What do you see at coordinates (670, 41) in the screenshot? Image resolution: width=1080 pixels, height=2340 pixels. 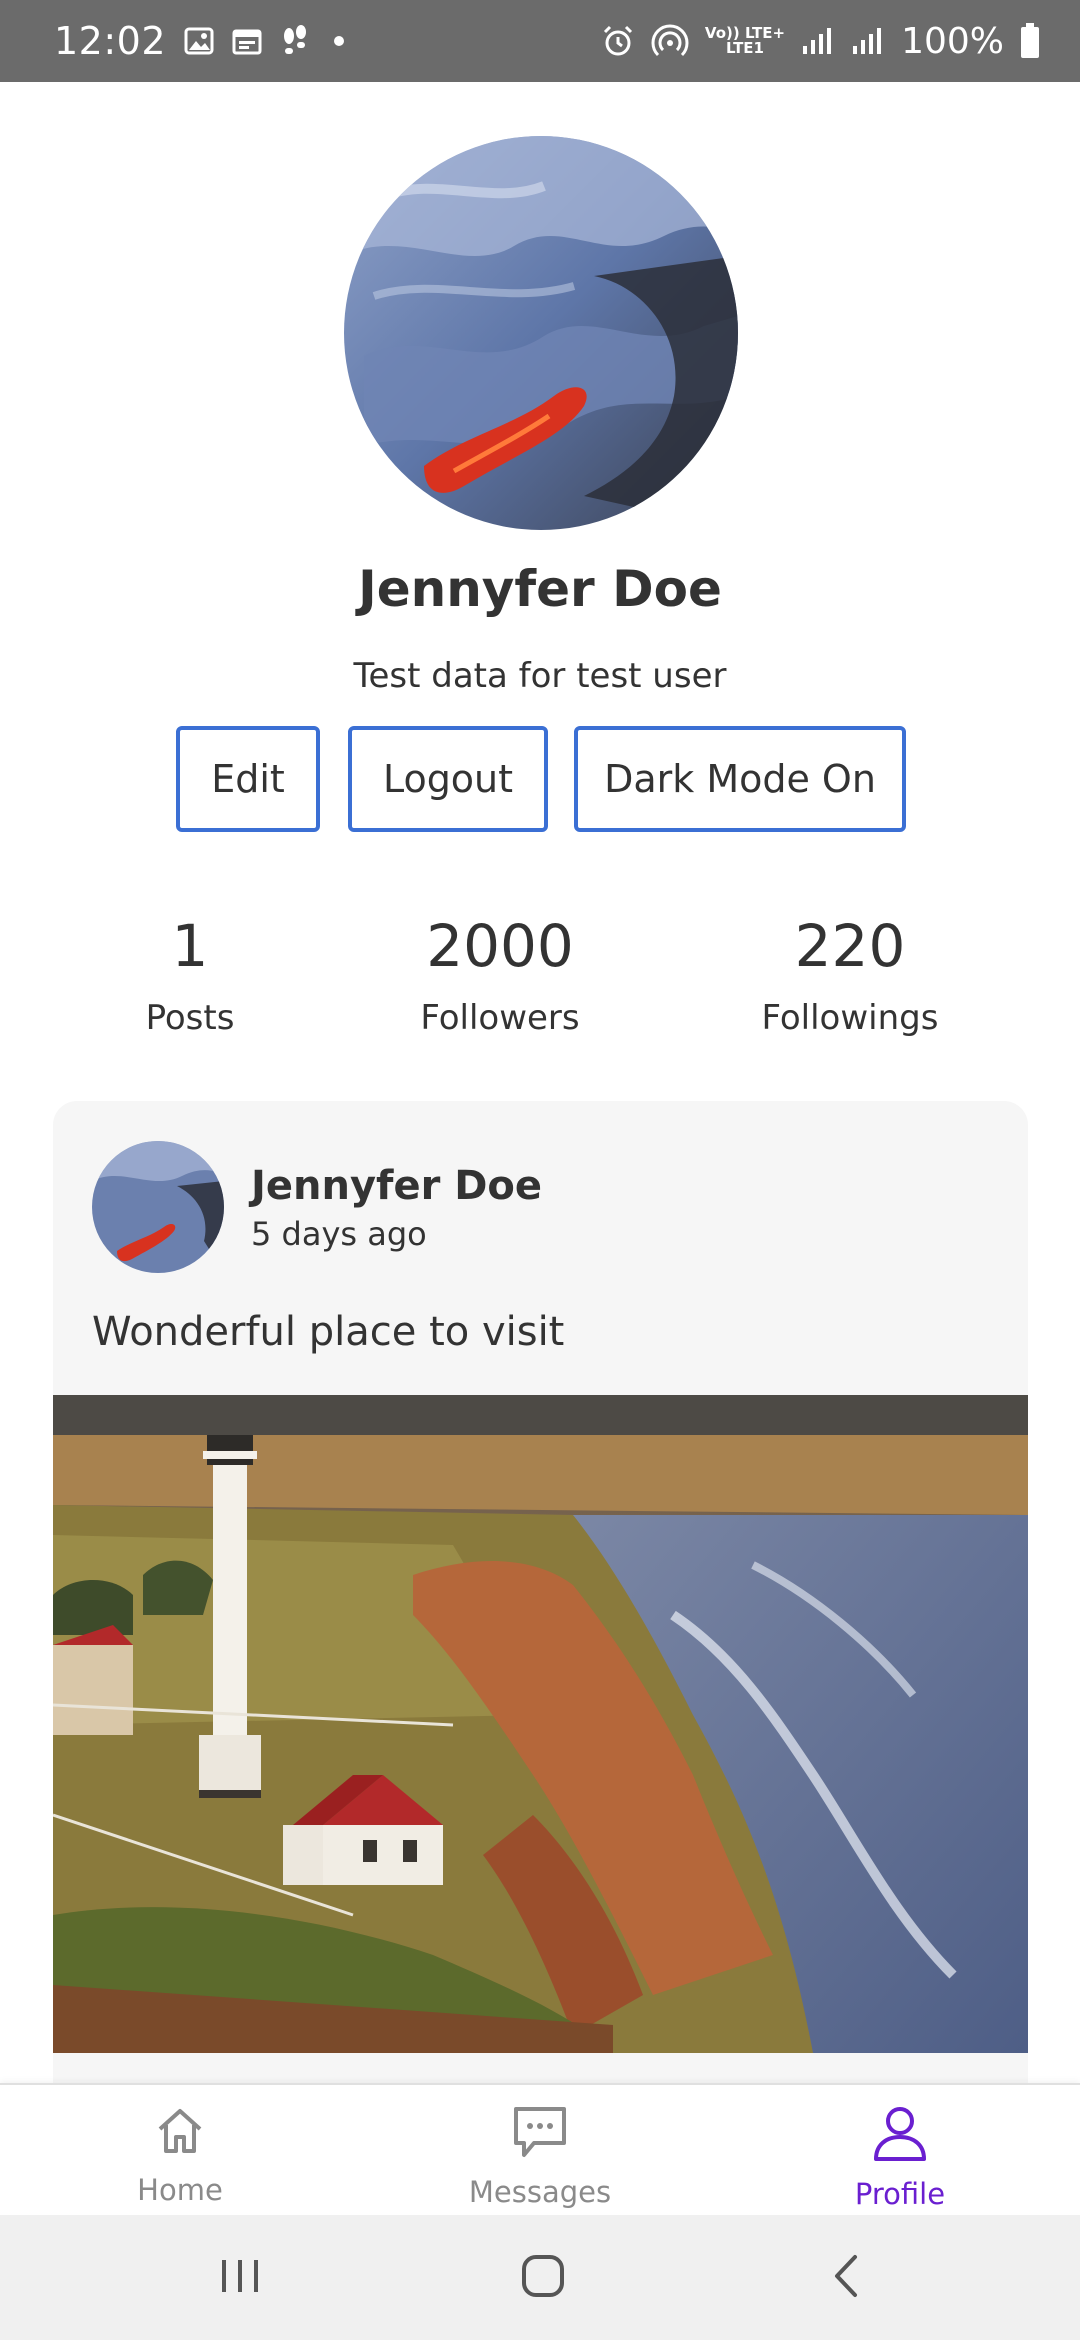 I see `hotspot-icon` at bounding box center [670, 41].